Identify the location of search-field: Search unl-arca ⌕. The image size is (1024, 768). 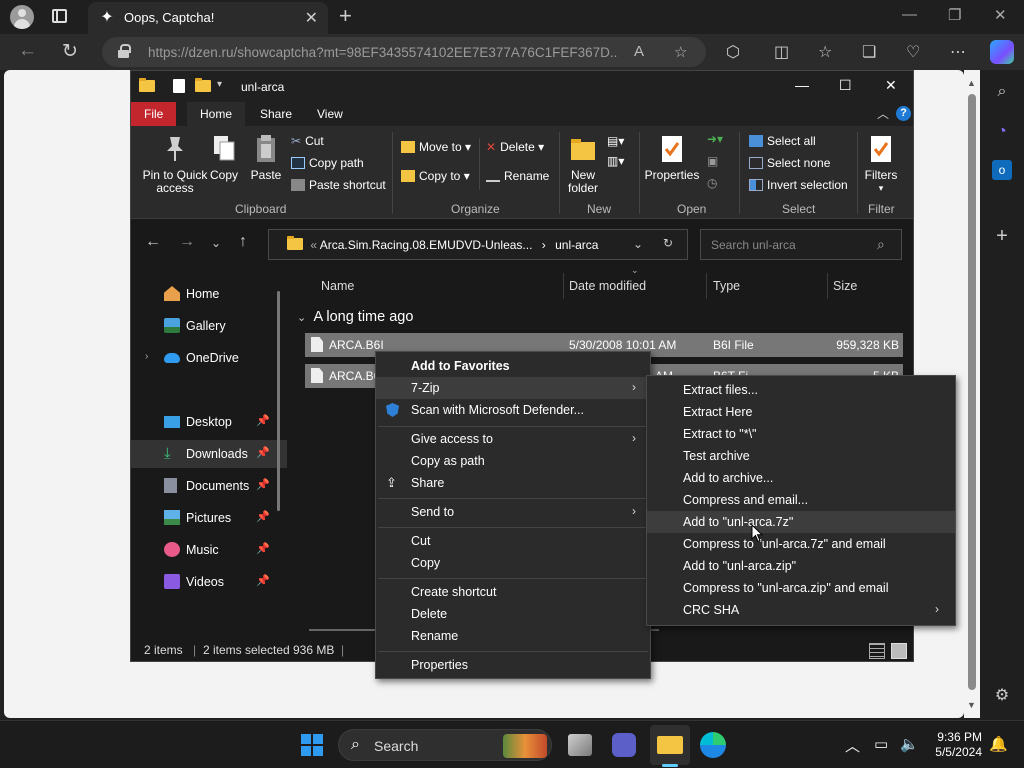
(801, 244).